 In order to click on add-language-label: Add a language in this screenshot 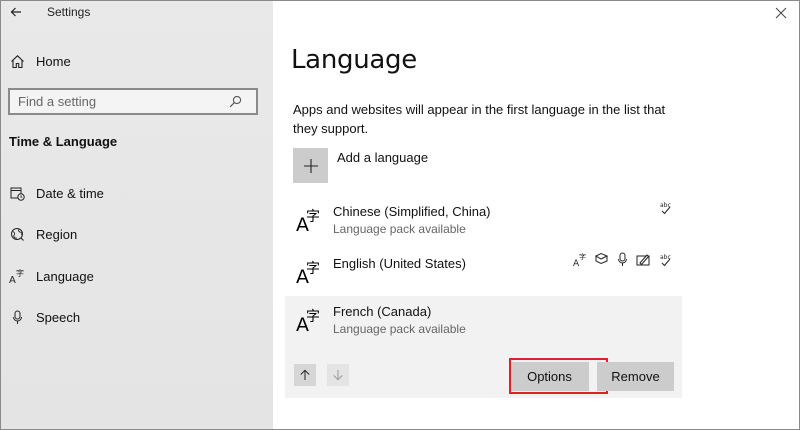, I will do `click(383, 157)`.